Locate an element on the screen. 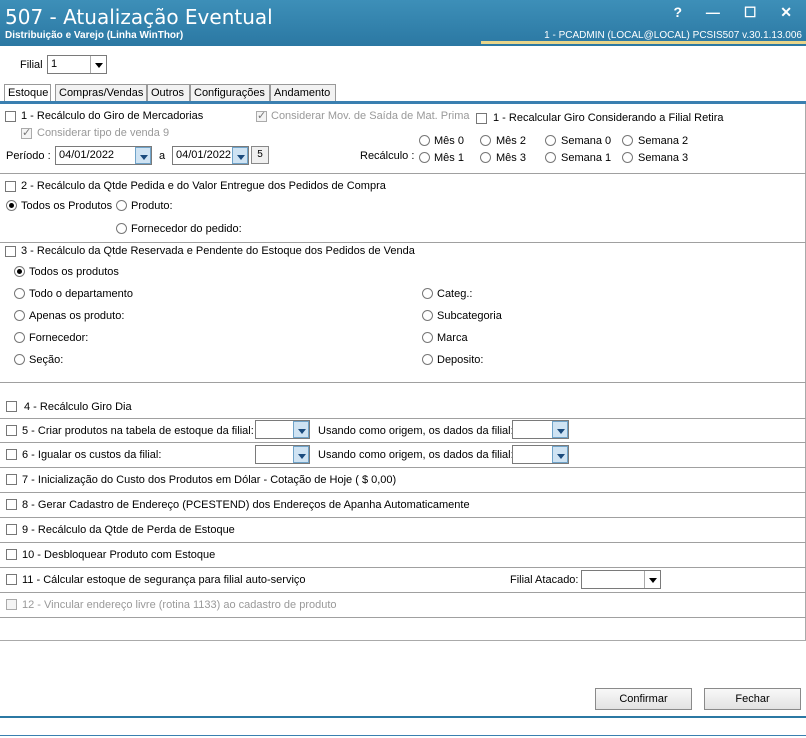  s3-todos-radio is located at coordinates (19, 271).